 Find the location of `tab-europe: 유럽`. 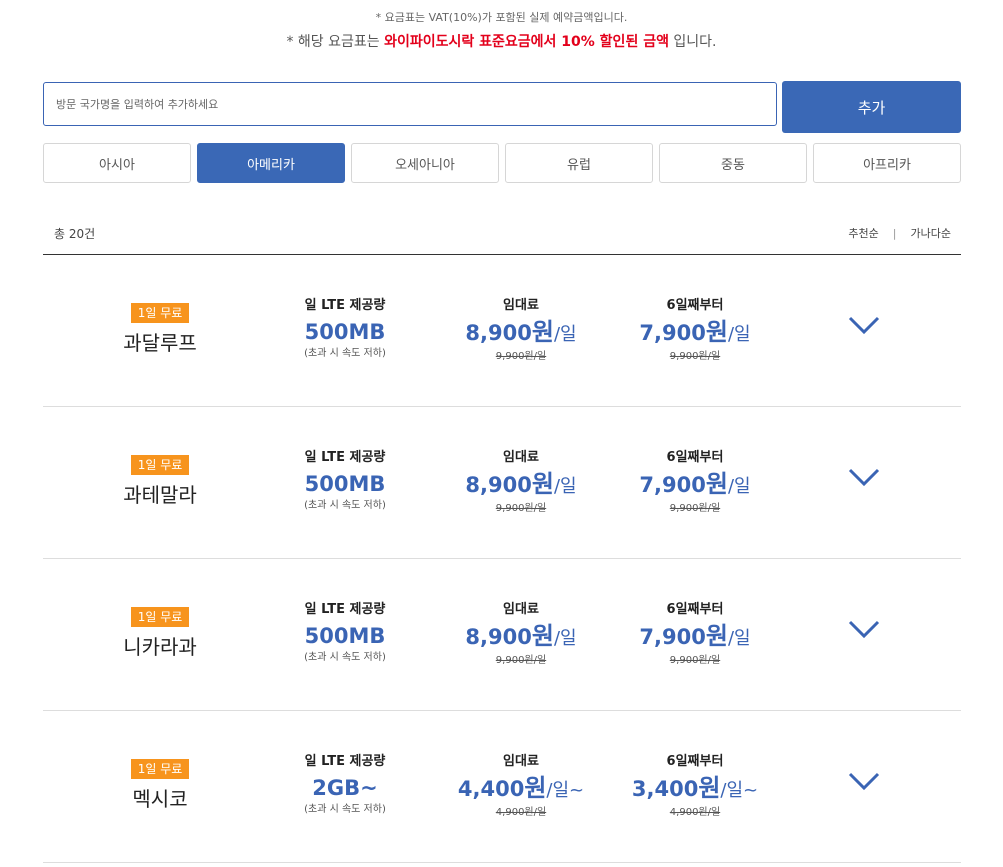

tab-europe: 유럽 is located at coordinates (579, 163).